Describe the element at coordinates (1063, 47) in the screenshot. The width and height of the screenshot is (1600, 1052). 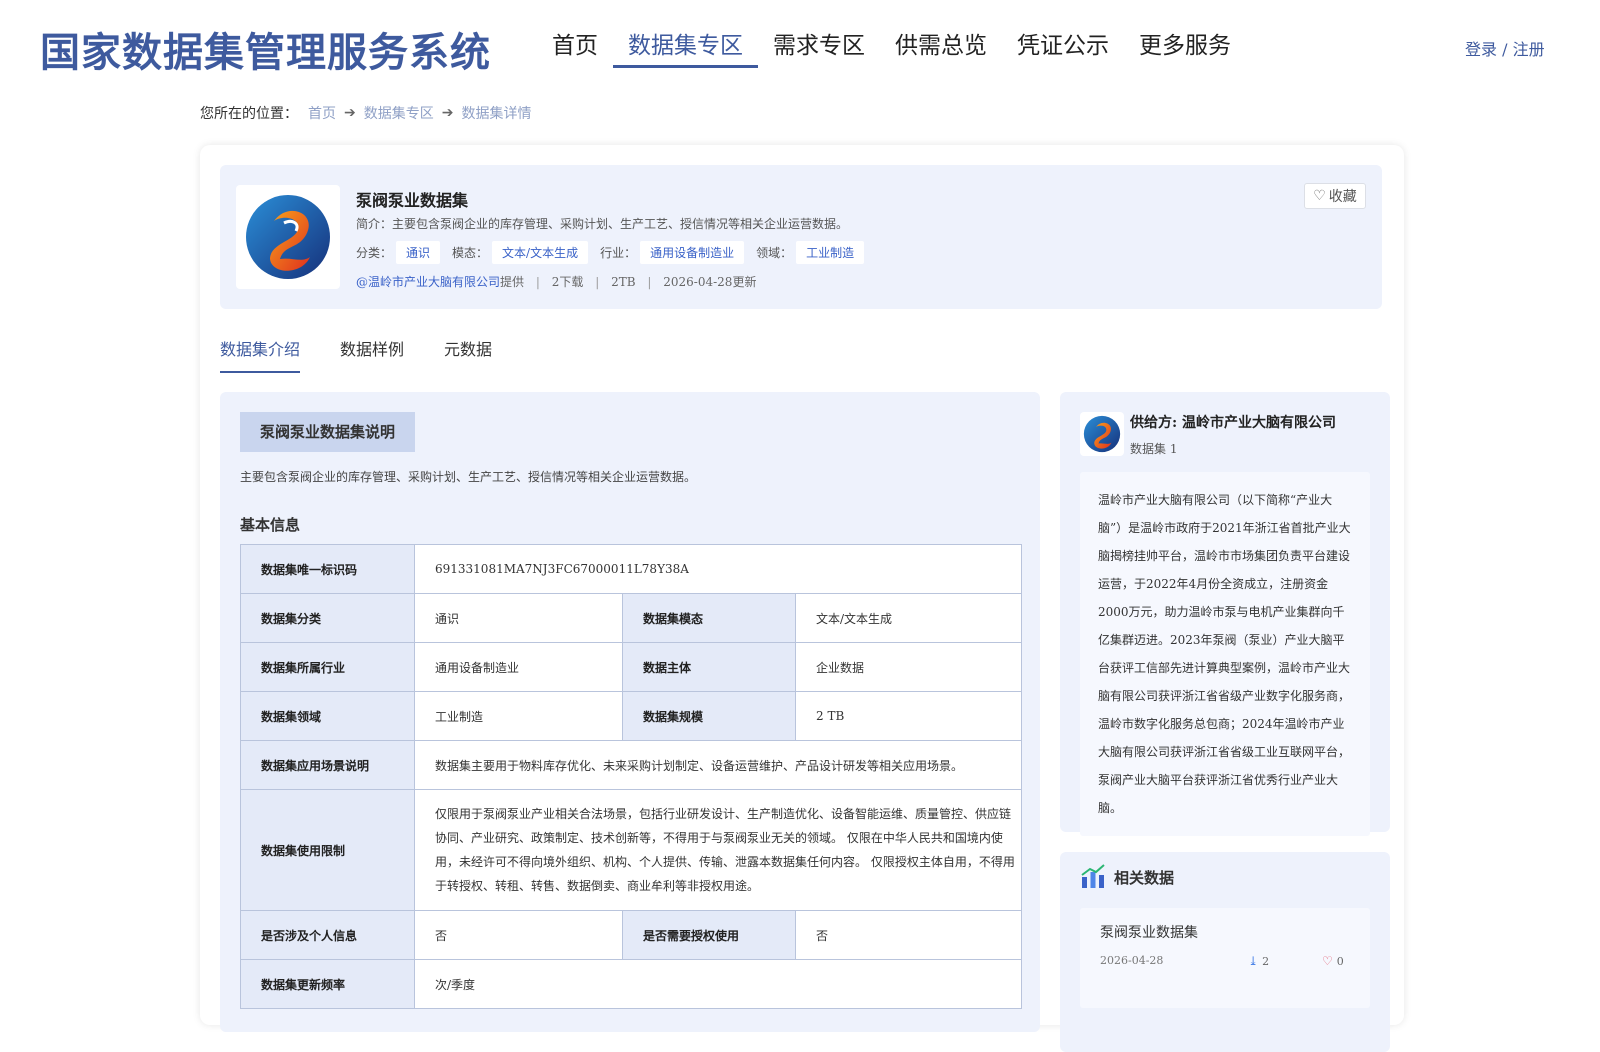
I see `nav-certificates: 凭证公示` at that location.